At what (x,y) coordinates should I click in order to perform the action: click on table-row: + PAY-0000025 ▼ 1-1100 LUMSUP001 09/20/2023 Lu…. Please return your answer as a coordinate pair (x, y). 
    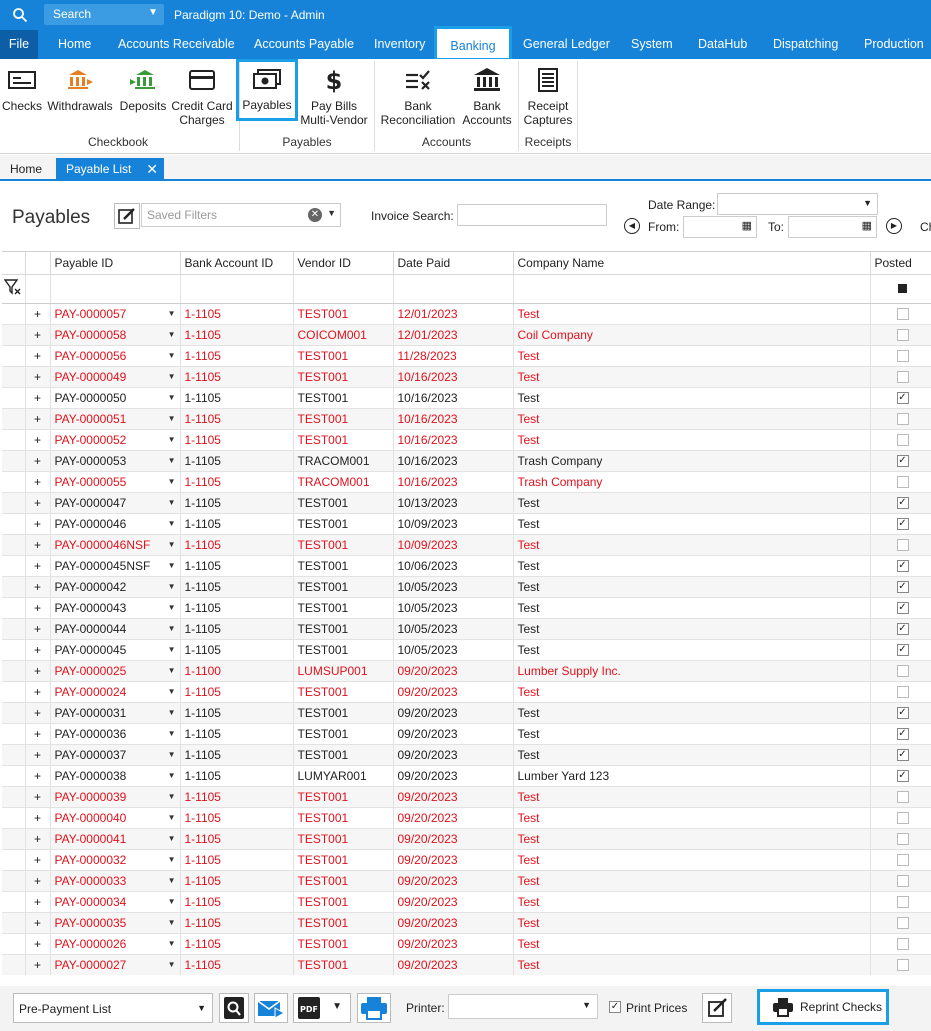
    Looking at the image, I should click on (466, 671).